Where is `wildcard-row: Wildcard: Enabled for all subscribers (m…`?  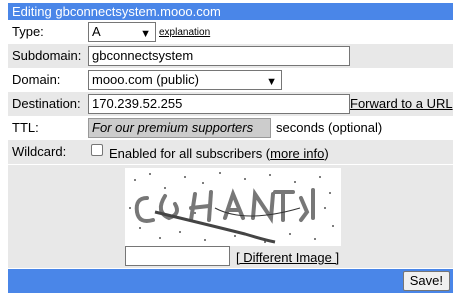 wildcard-row: Wildcard: Enabled for all subscribers (m… is located at coordinates (230, 152).